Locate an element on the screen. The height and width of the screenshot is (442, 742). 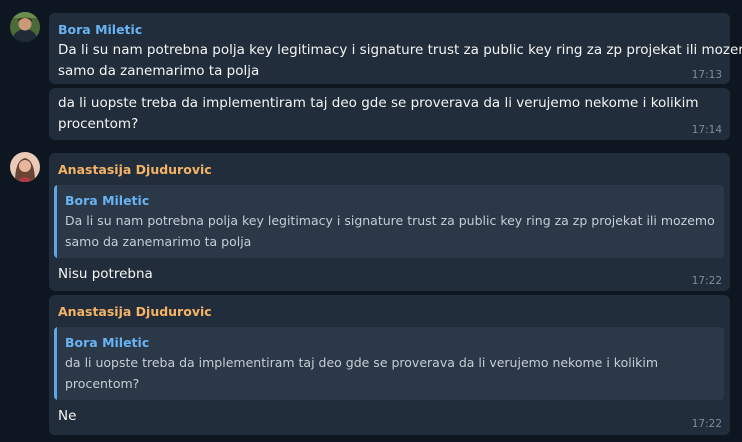
message-text: Ne is located at coordinates (67, 416).